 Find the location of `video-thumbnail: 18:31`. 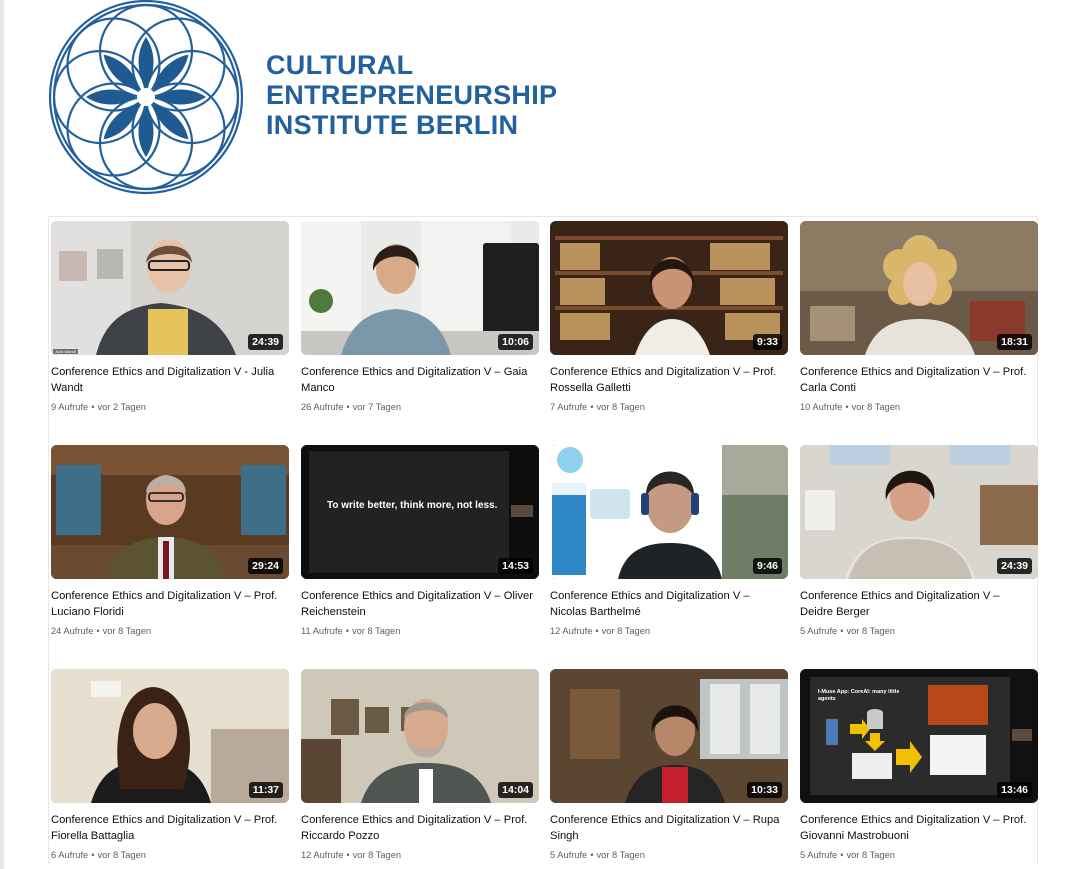

video-thumbnail: 18:31 is located at coordinates (919, 288).